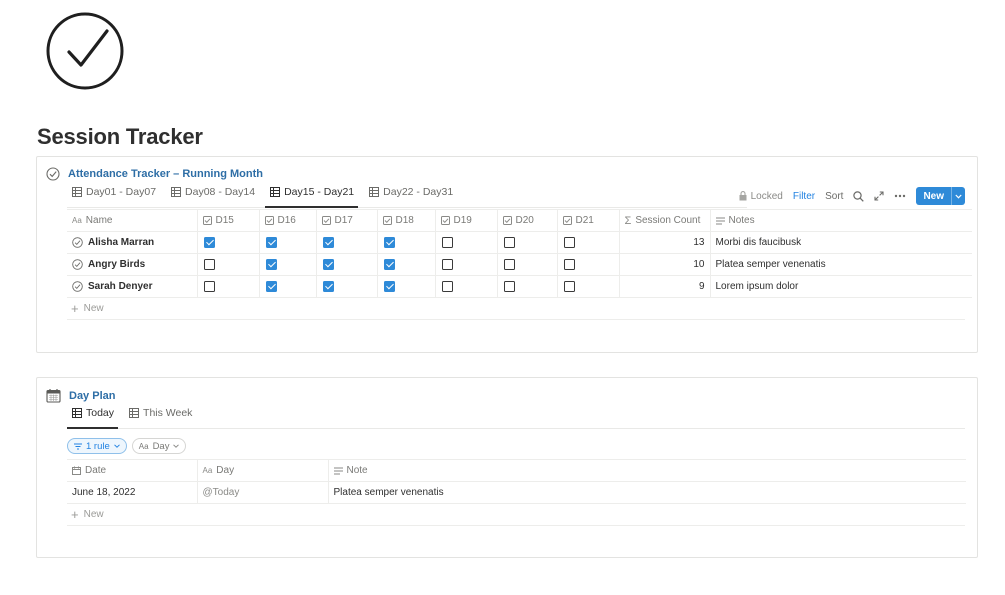 The height and width of the screenshot is (595, 1005). What do you see at coordinates (263, 470) in the screenshot?
I see `column-day: Aa Day` at bounding box center [263, 470].